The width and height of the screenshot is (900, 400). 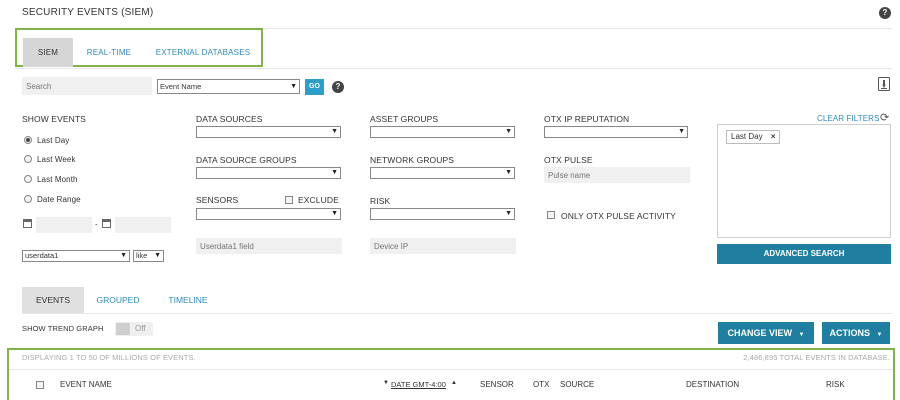 What do you see at coordinates (228, 86) in the screenshot?
I see `search-field-select: Event Name ▼` at bounding box center [228, 86].